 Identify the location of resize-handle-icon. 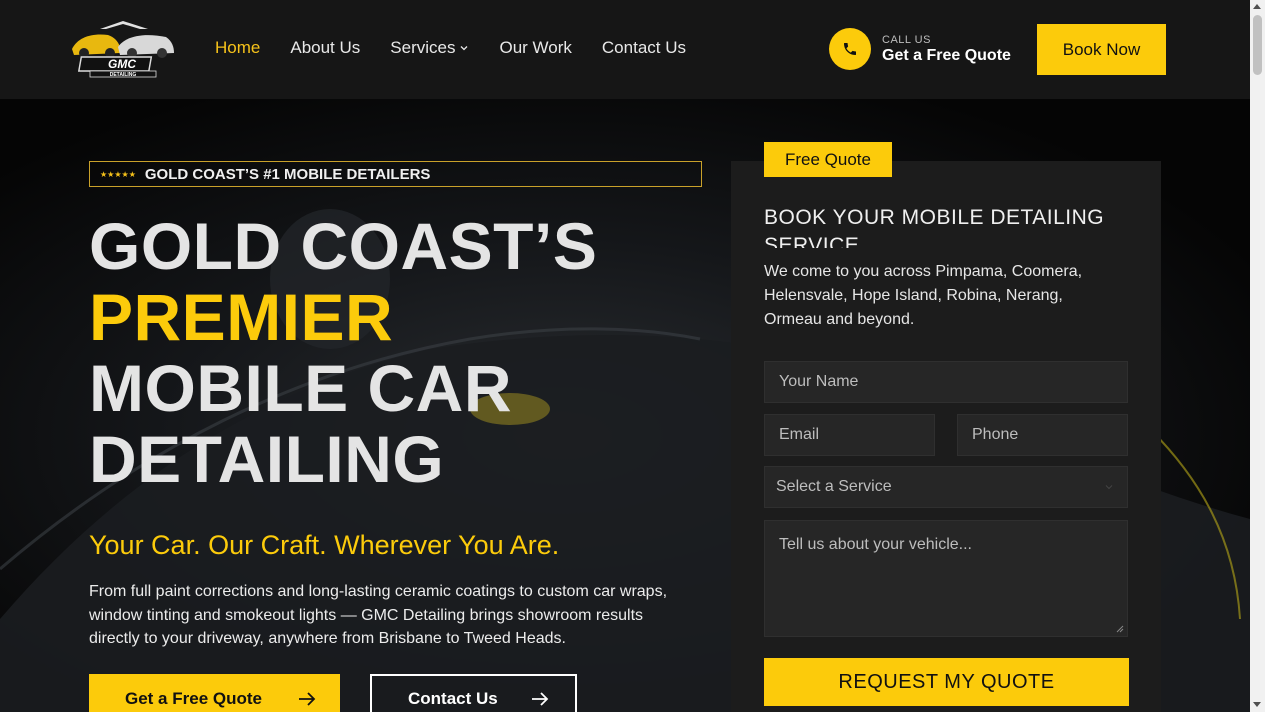
(1120, 629).